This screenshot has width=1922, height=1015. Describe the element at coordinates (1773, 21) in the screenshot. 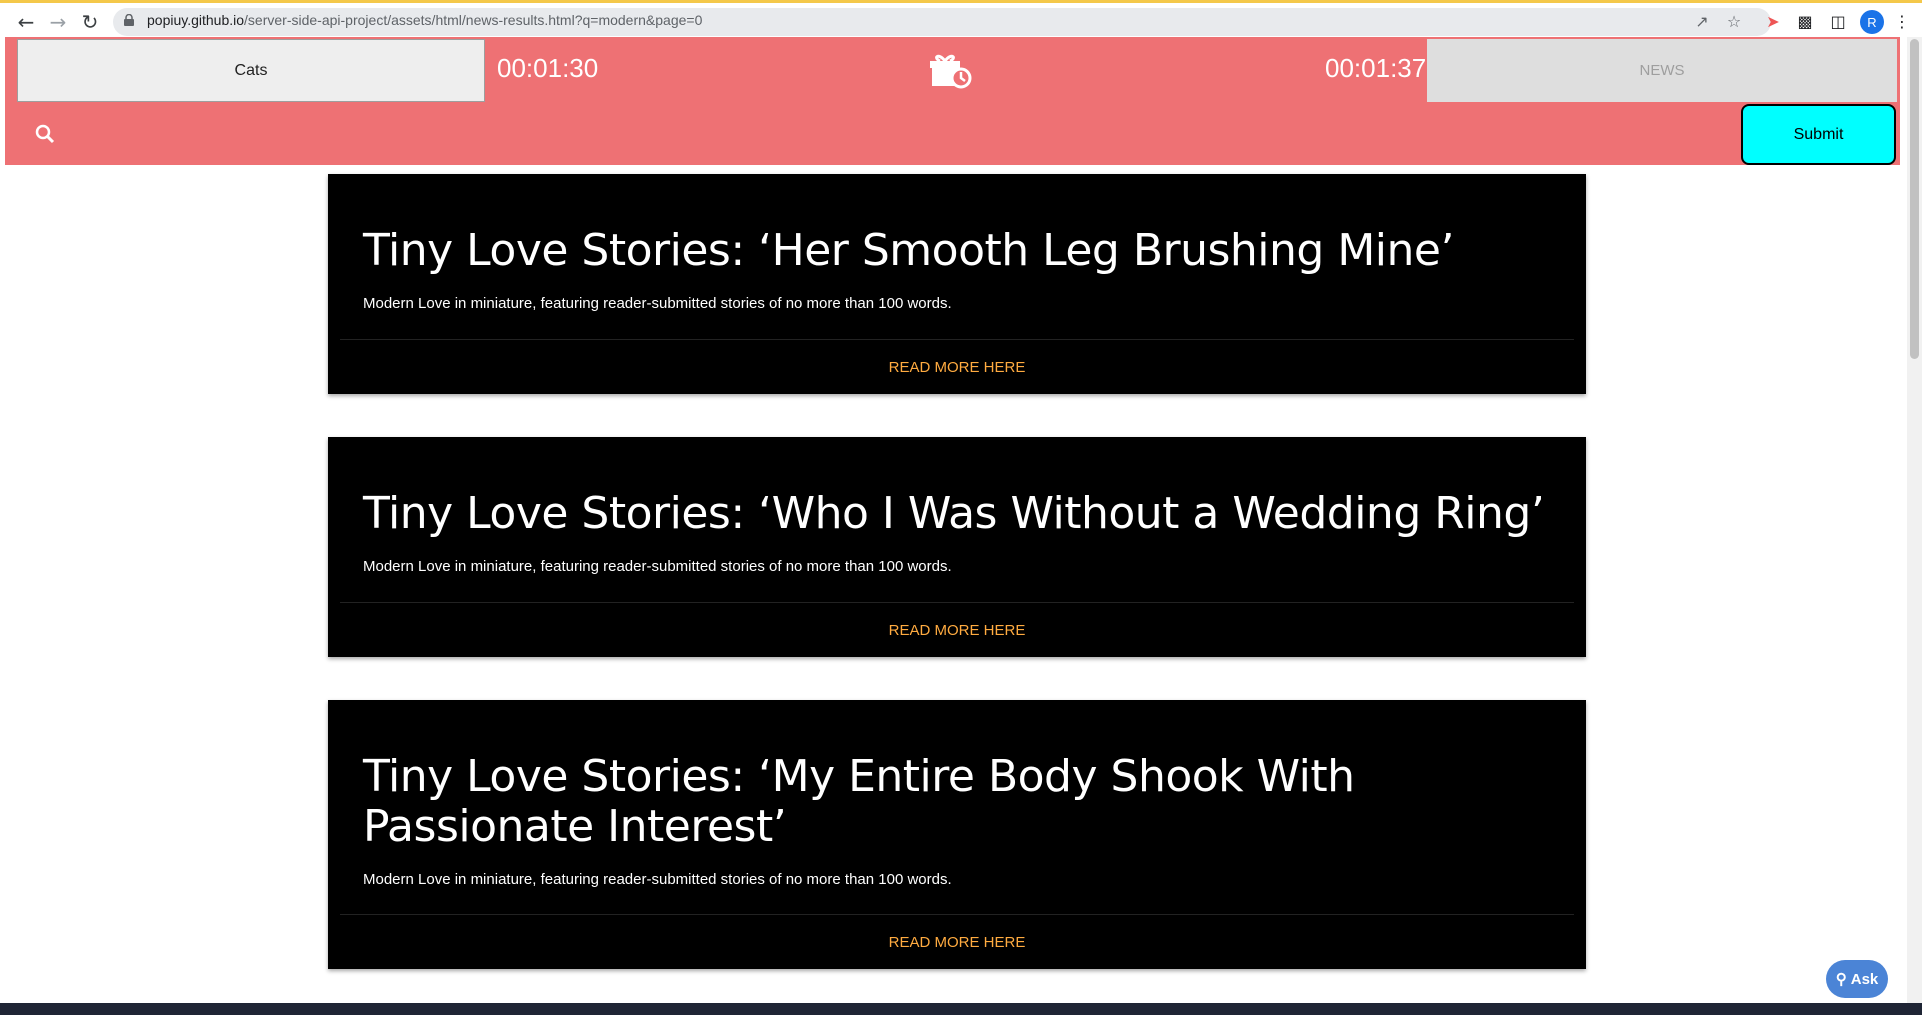

I see `extension-icon: ➤` at that location.